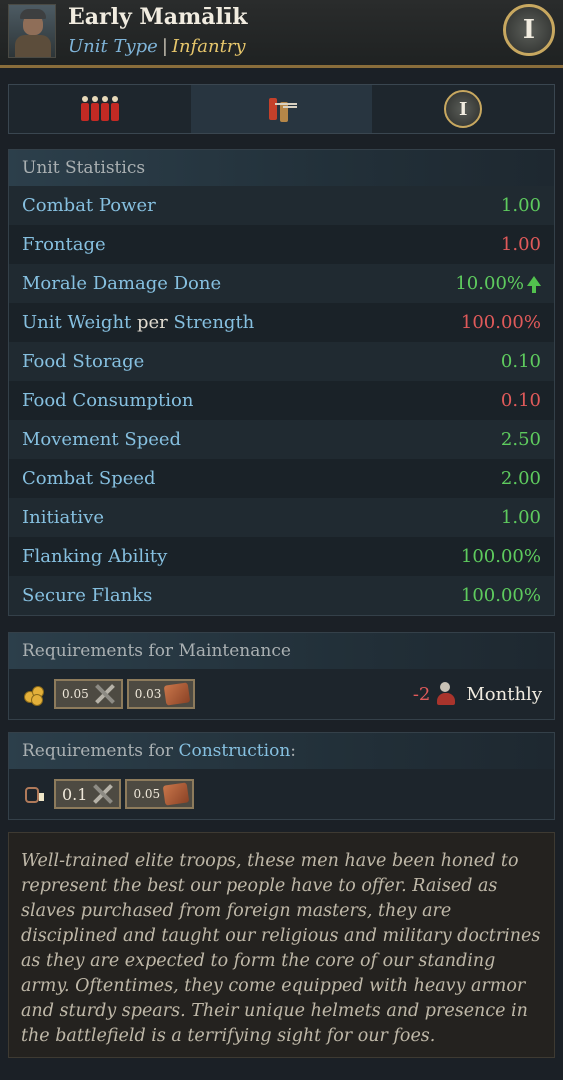 Image resolution: width=563 pixels, height=1080 pixels. Describe the element at coordinates (520, 478) in the screenshot. I see `stat-value: 2.00` at that location.